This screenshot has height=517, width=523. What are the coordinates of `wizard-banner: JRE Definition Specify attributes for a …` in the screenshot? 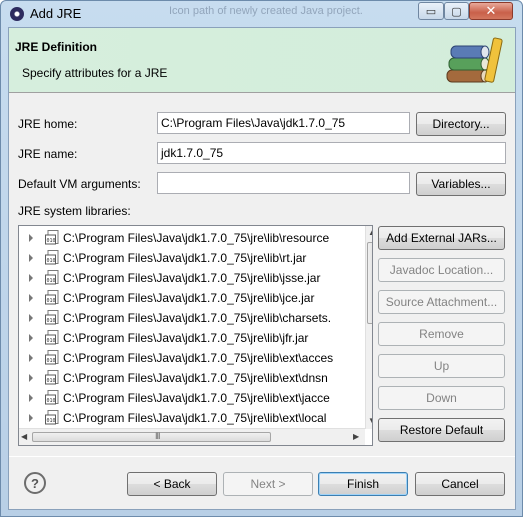 It's located at (262, 60).